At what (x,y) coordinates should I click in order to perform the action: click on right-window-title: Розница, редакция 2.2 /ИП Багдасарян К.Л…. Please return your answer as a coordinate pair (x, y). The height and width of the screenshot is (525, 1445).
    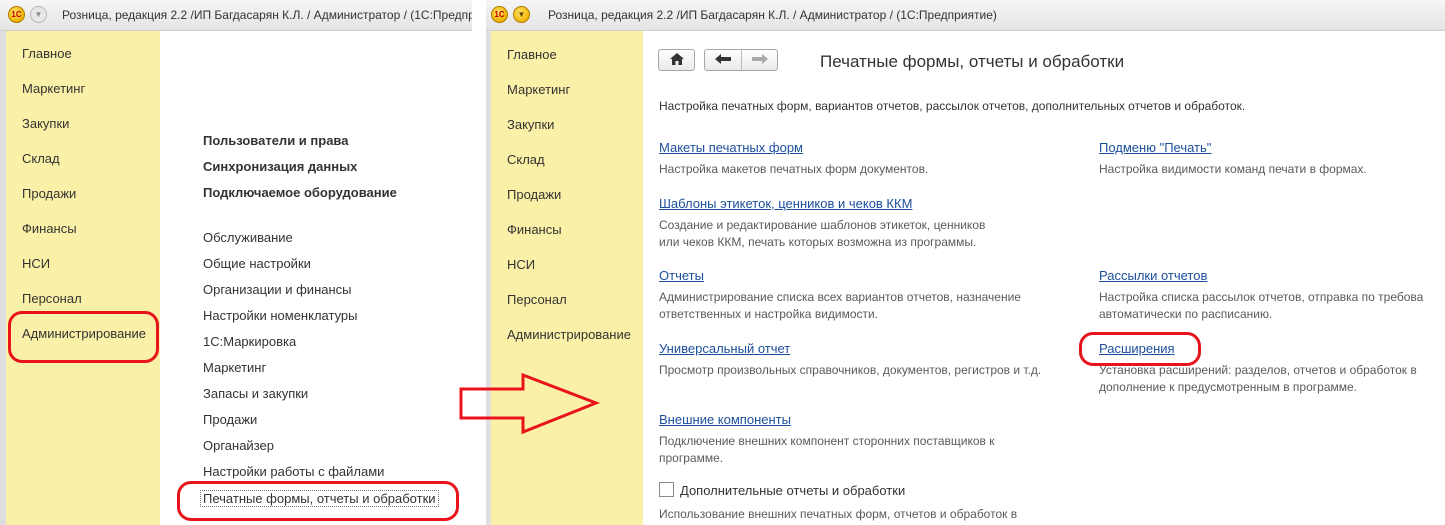
    Looking at the image, I should click on (772, 15).